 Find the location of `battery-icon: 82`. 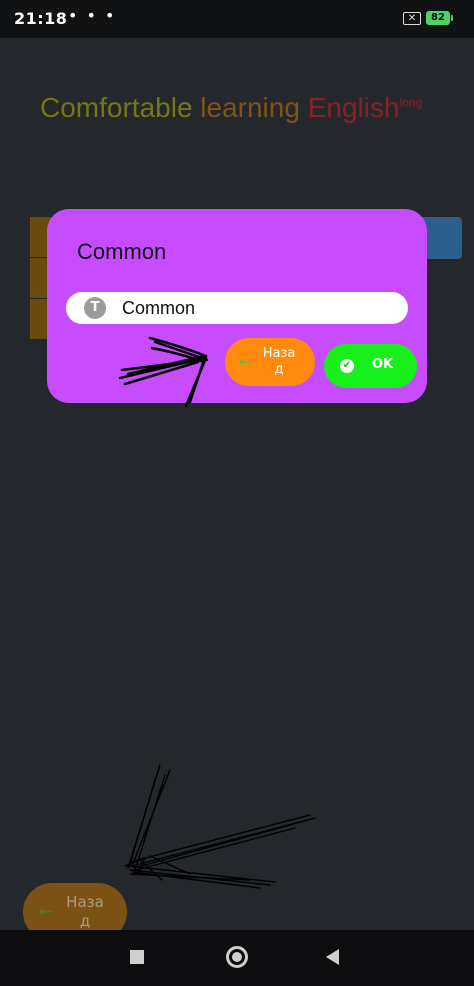

battery-icon: 82 is located at coordinates (438, 18).